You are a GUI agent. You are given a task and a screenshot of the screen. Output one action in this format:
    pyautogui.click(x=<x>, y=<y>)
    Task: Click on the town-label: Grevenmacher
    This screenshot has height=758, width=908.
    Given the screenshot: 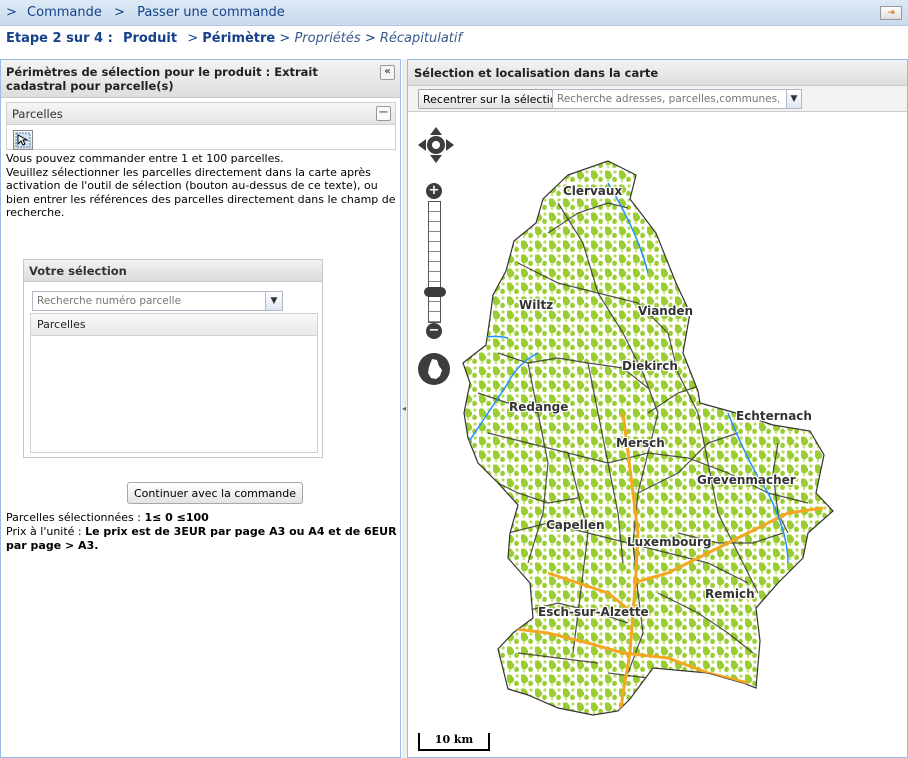 What is the action you would take?
    pyautogui.click(x=746, y=480)
    